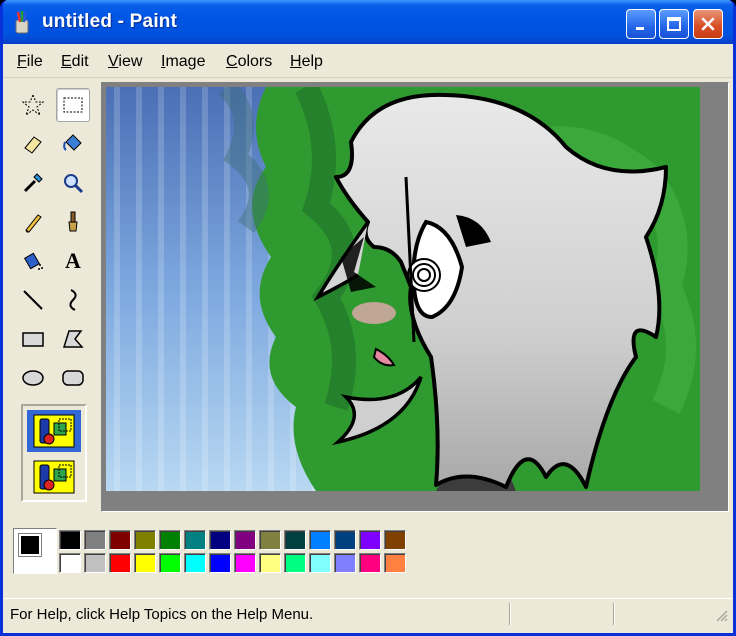 The image size is (736, 636). I want to click on menu-colors: Colors, so click(249, 62).